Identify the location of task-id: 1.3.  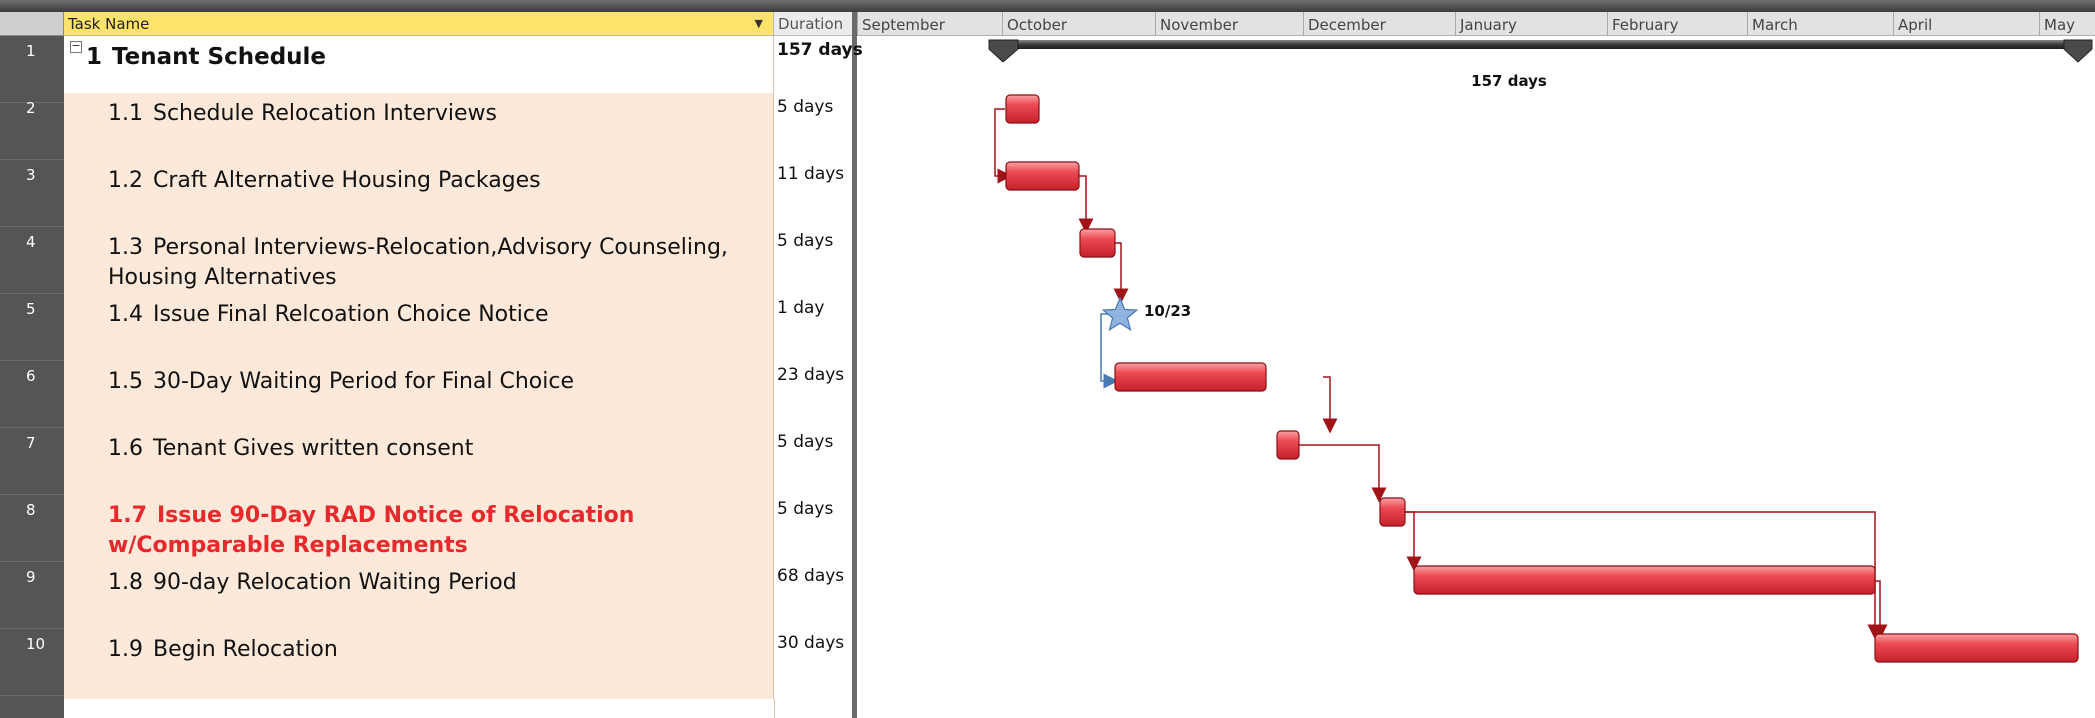
(125, 247).